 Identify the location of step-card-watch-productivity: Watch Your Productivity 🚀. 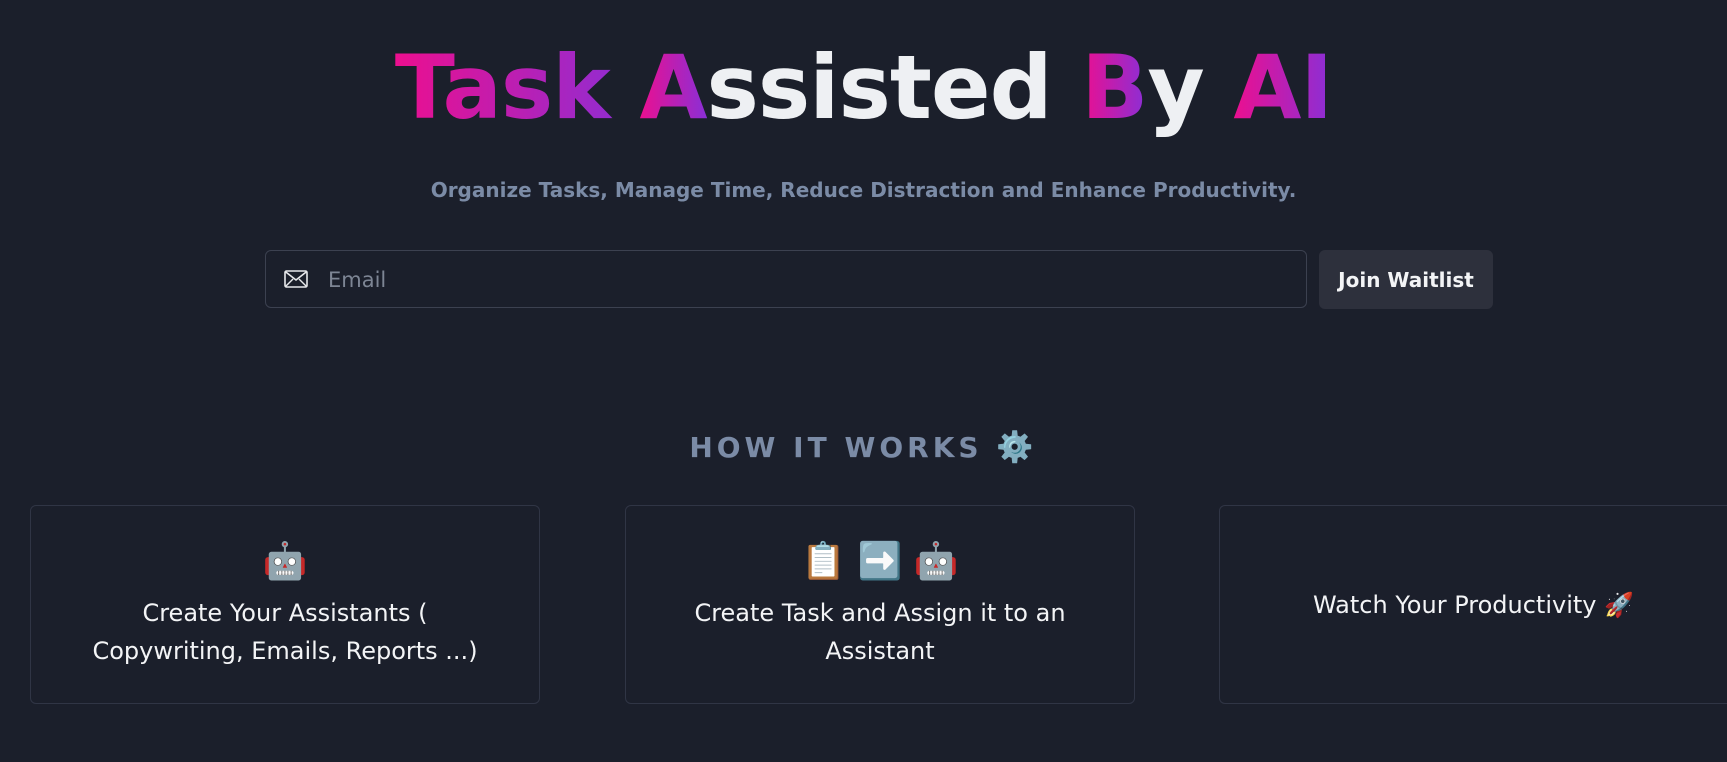
(1473, 604).